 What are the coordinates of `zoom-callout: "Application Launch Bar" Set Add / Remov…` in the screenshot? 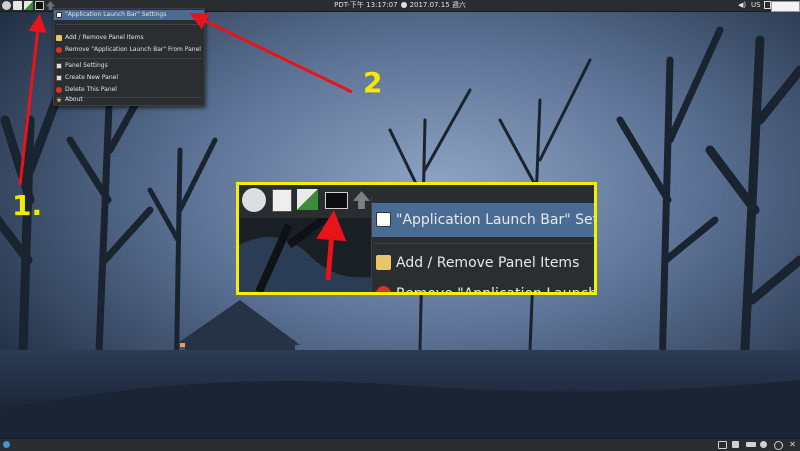 It's located at (416, 238).